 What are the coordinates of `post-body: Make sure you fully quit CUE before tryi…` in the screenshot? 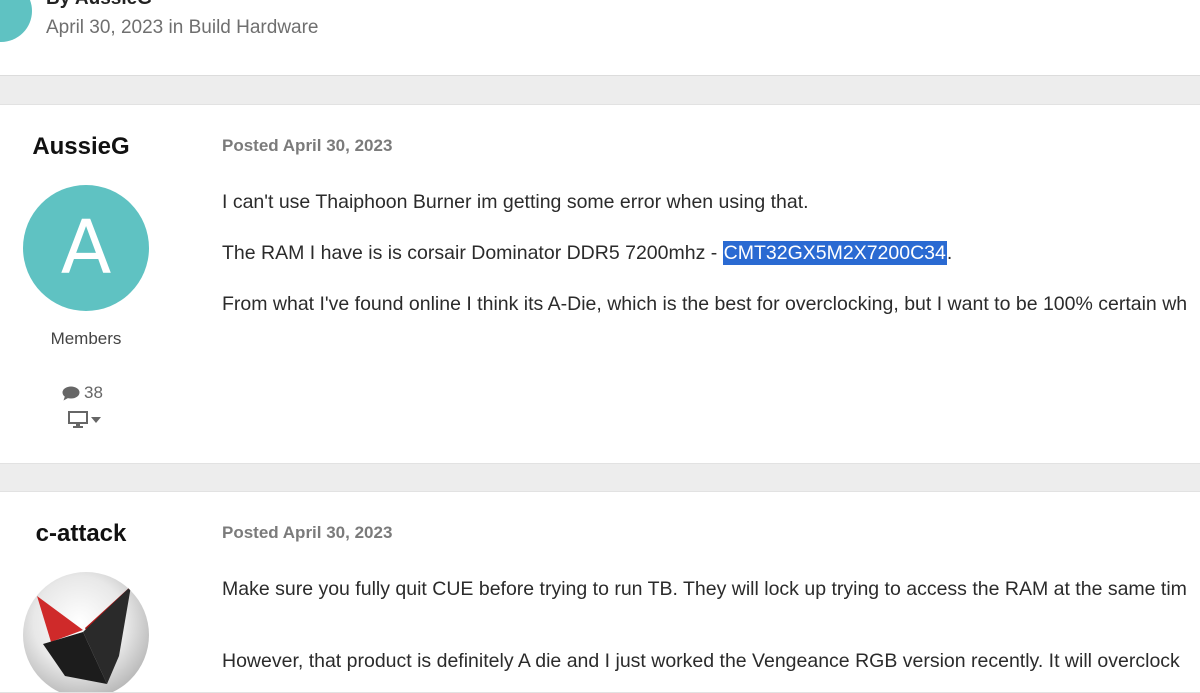 It's located at (711, 635).